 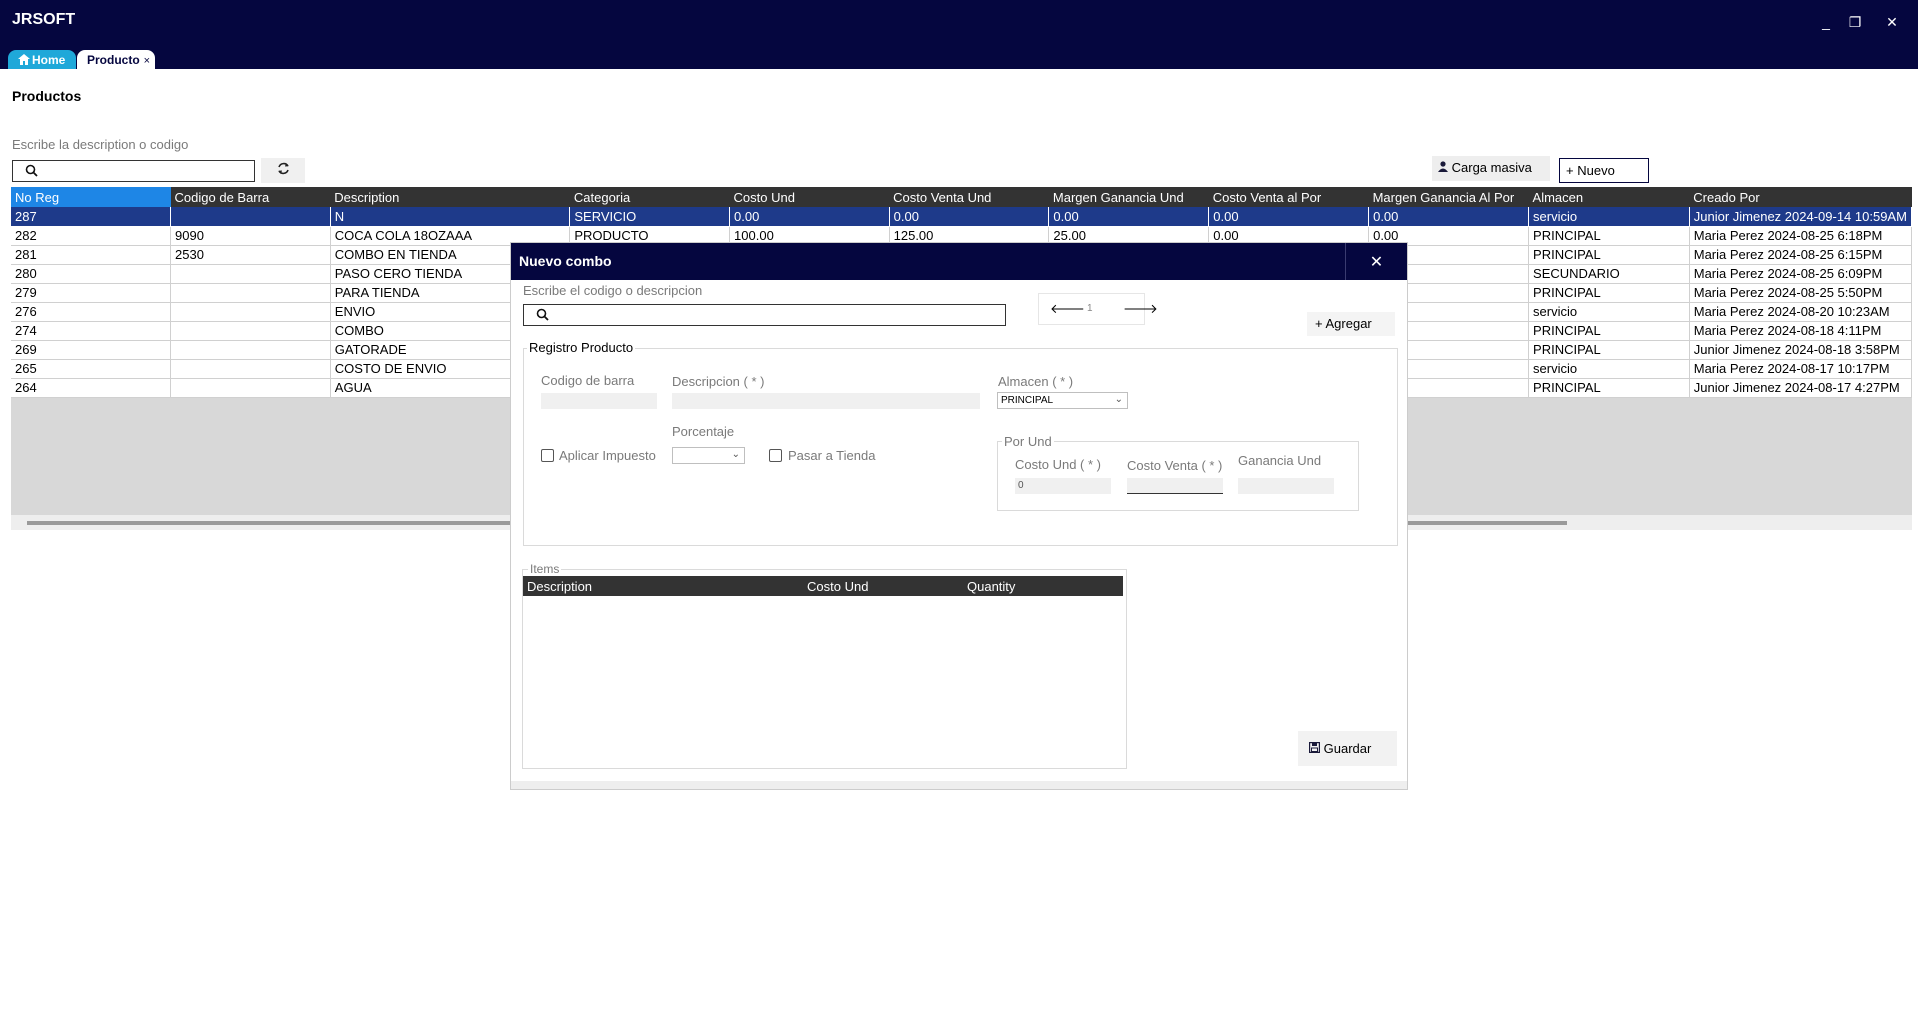 What do you see at coordinates (826, 401) in the screenshot?
I see `descripcion-input` at bounding box center [826, 401].